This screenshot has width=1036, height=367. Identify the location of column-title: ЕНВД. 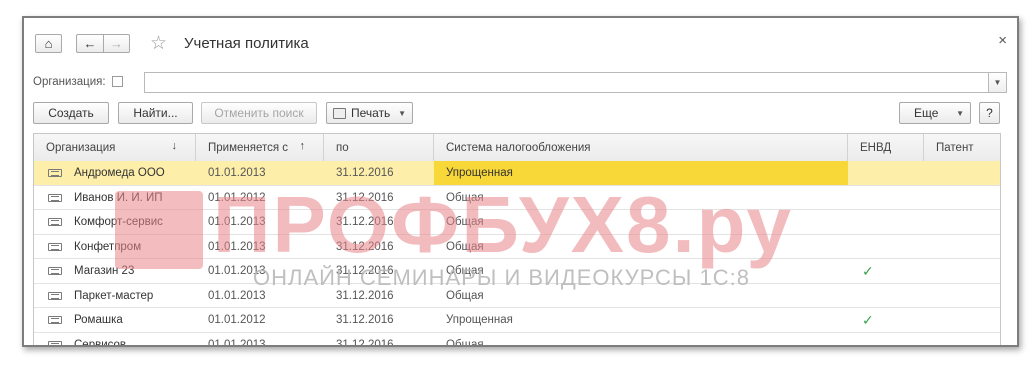
(876, 147).